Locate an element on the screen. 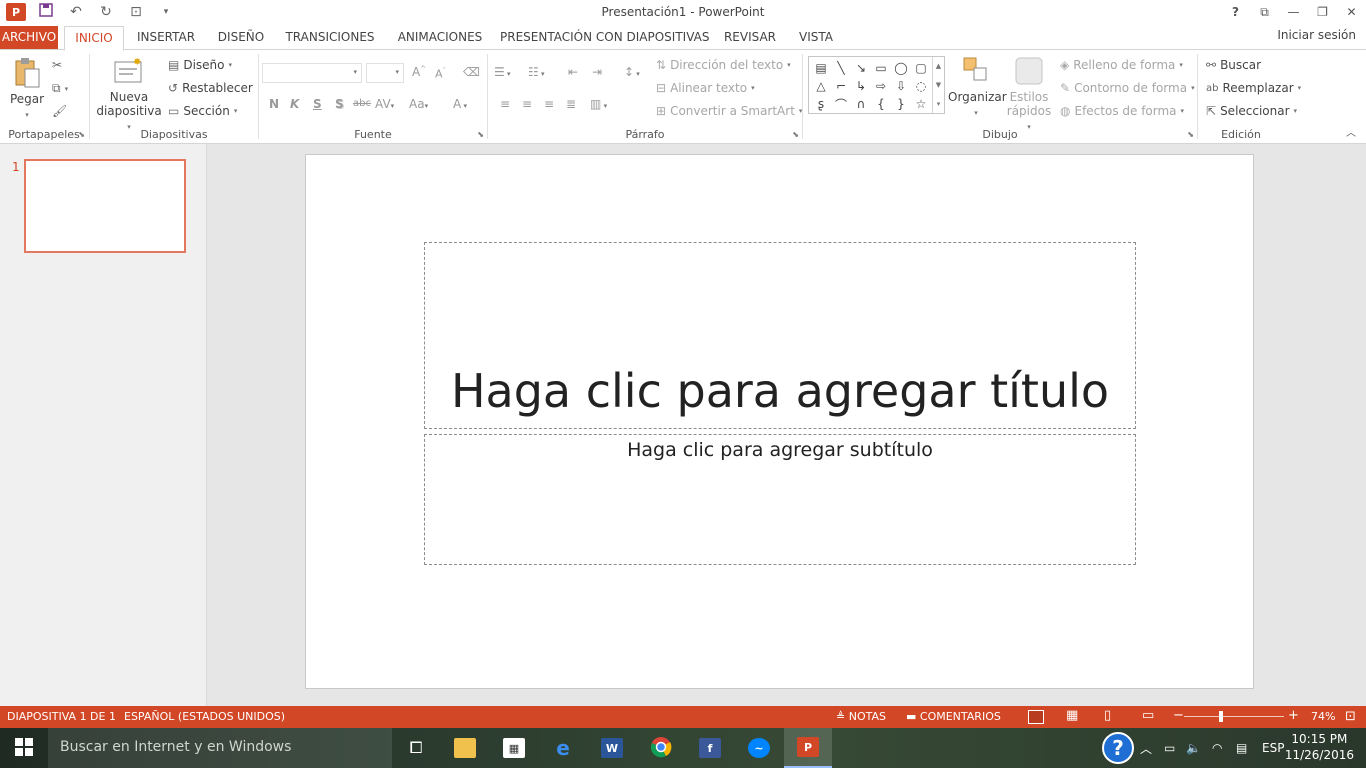 This screenshot has width=1366, height=768. signin-link: Iniciar sesión is located at coordinates (1316, 35).